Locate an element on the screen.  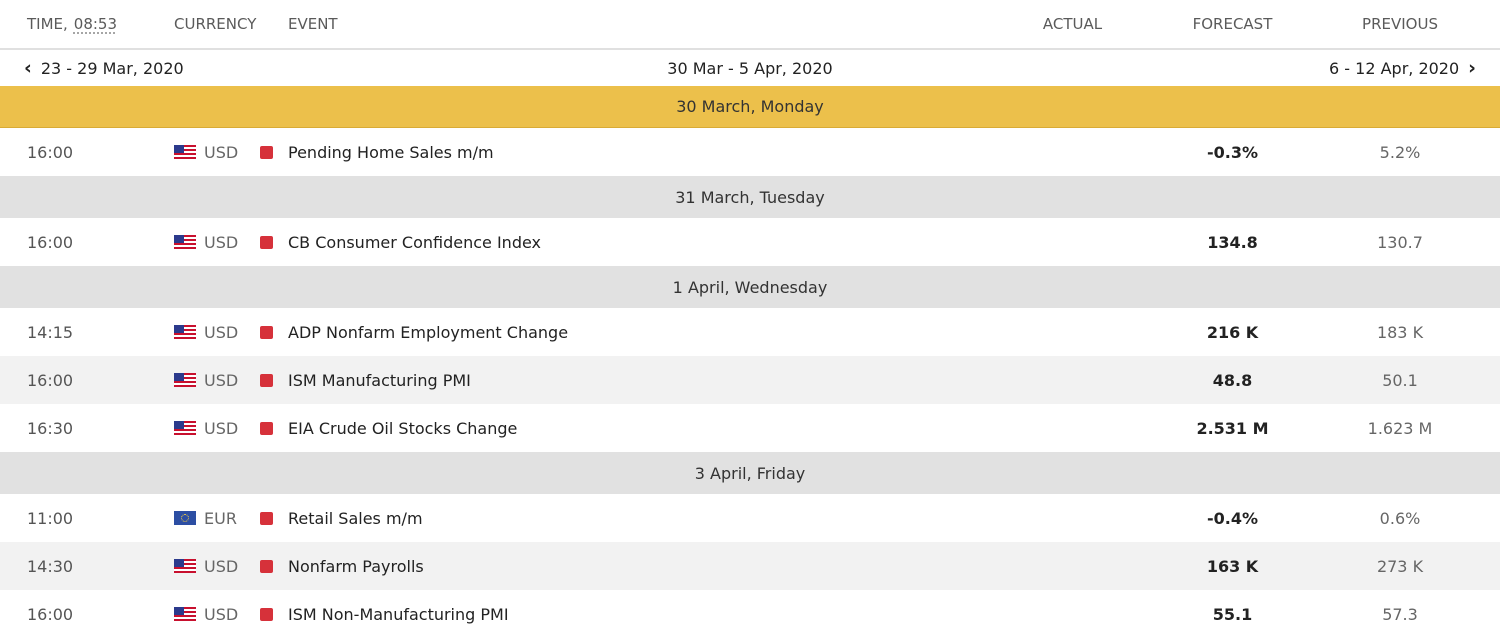
currency-code: EUR is located at coordinates (220, 518).